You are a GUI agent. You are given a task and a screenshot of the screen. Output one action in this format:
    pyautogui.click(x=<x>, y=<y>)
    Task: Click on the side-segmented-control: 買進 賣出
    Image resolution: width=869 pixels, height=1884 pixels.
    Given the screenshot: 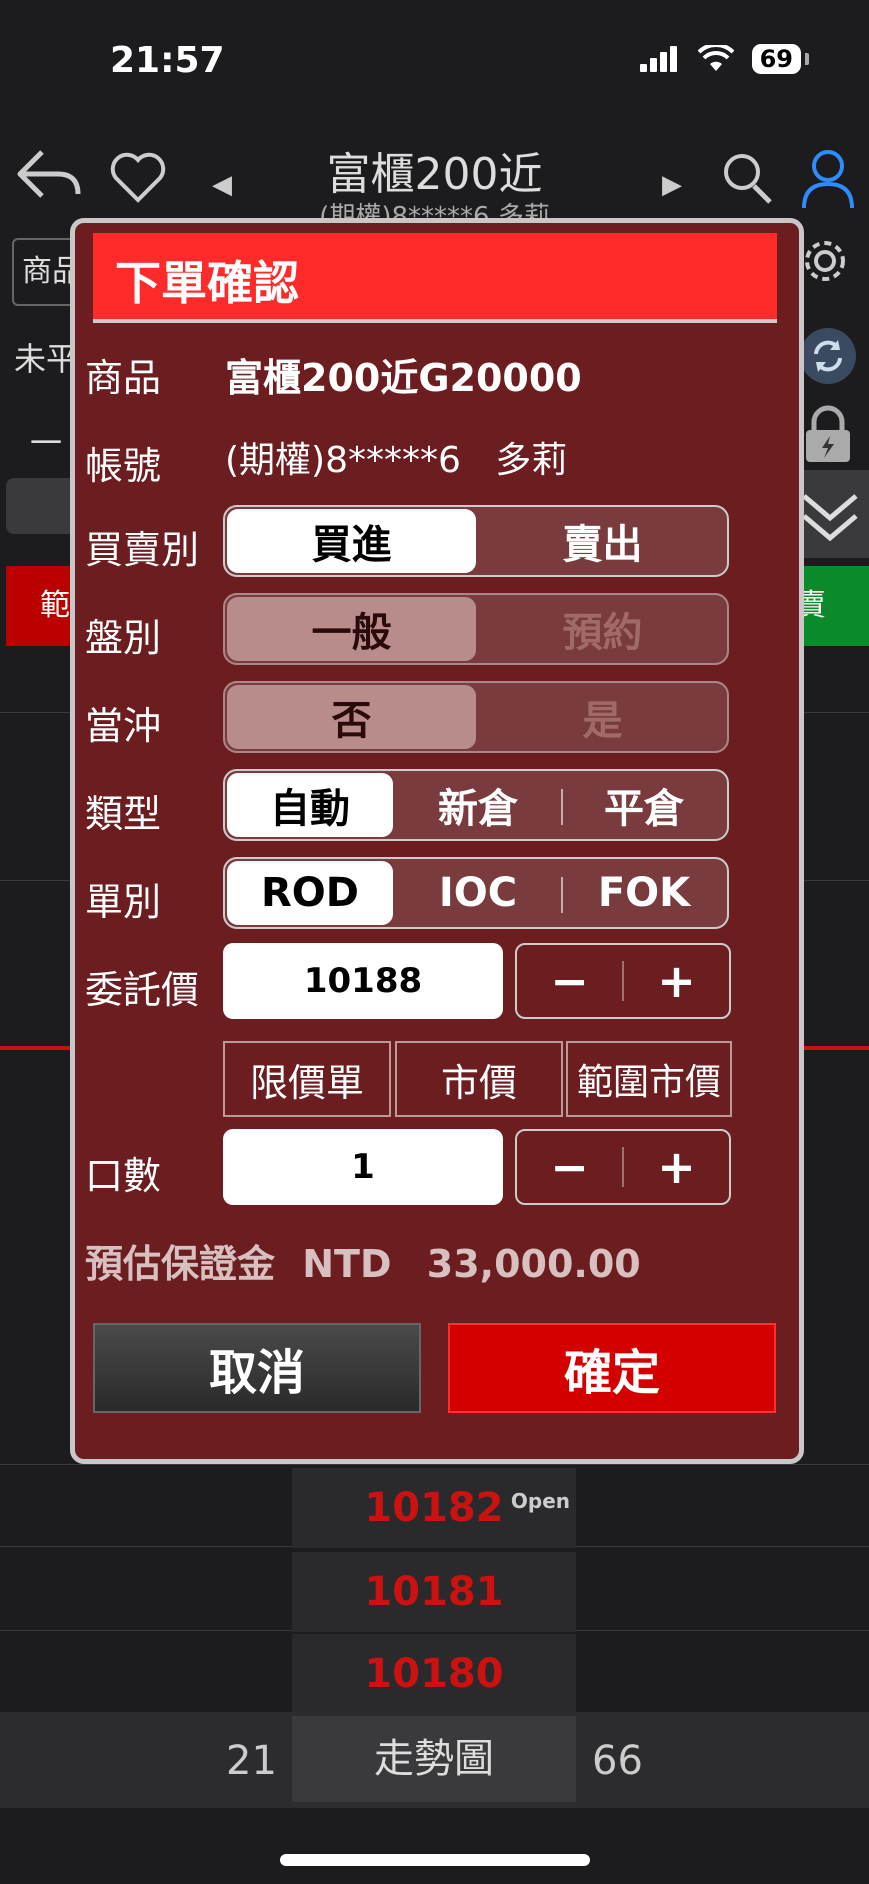 What is the action you would take?
    pyautogui.click(x=476, y=541)
    